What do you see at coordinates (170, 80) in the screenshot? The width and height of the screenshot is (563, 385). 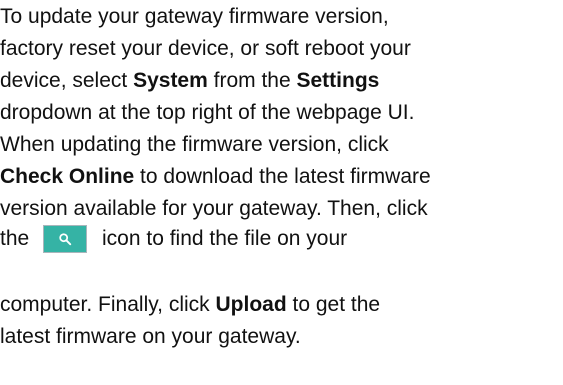 I see `system-term: System` at bounding box center [170, 80].